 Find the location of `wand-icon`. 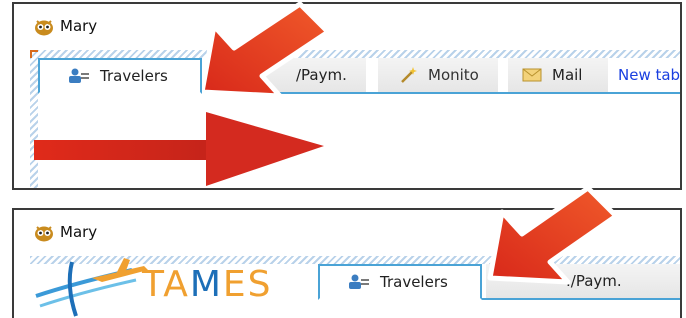

wand-icon is located at coordinates (409, 75).